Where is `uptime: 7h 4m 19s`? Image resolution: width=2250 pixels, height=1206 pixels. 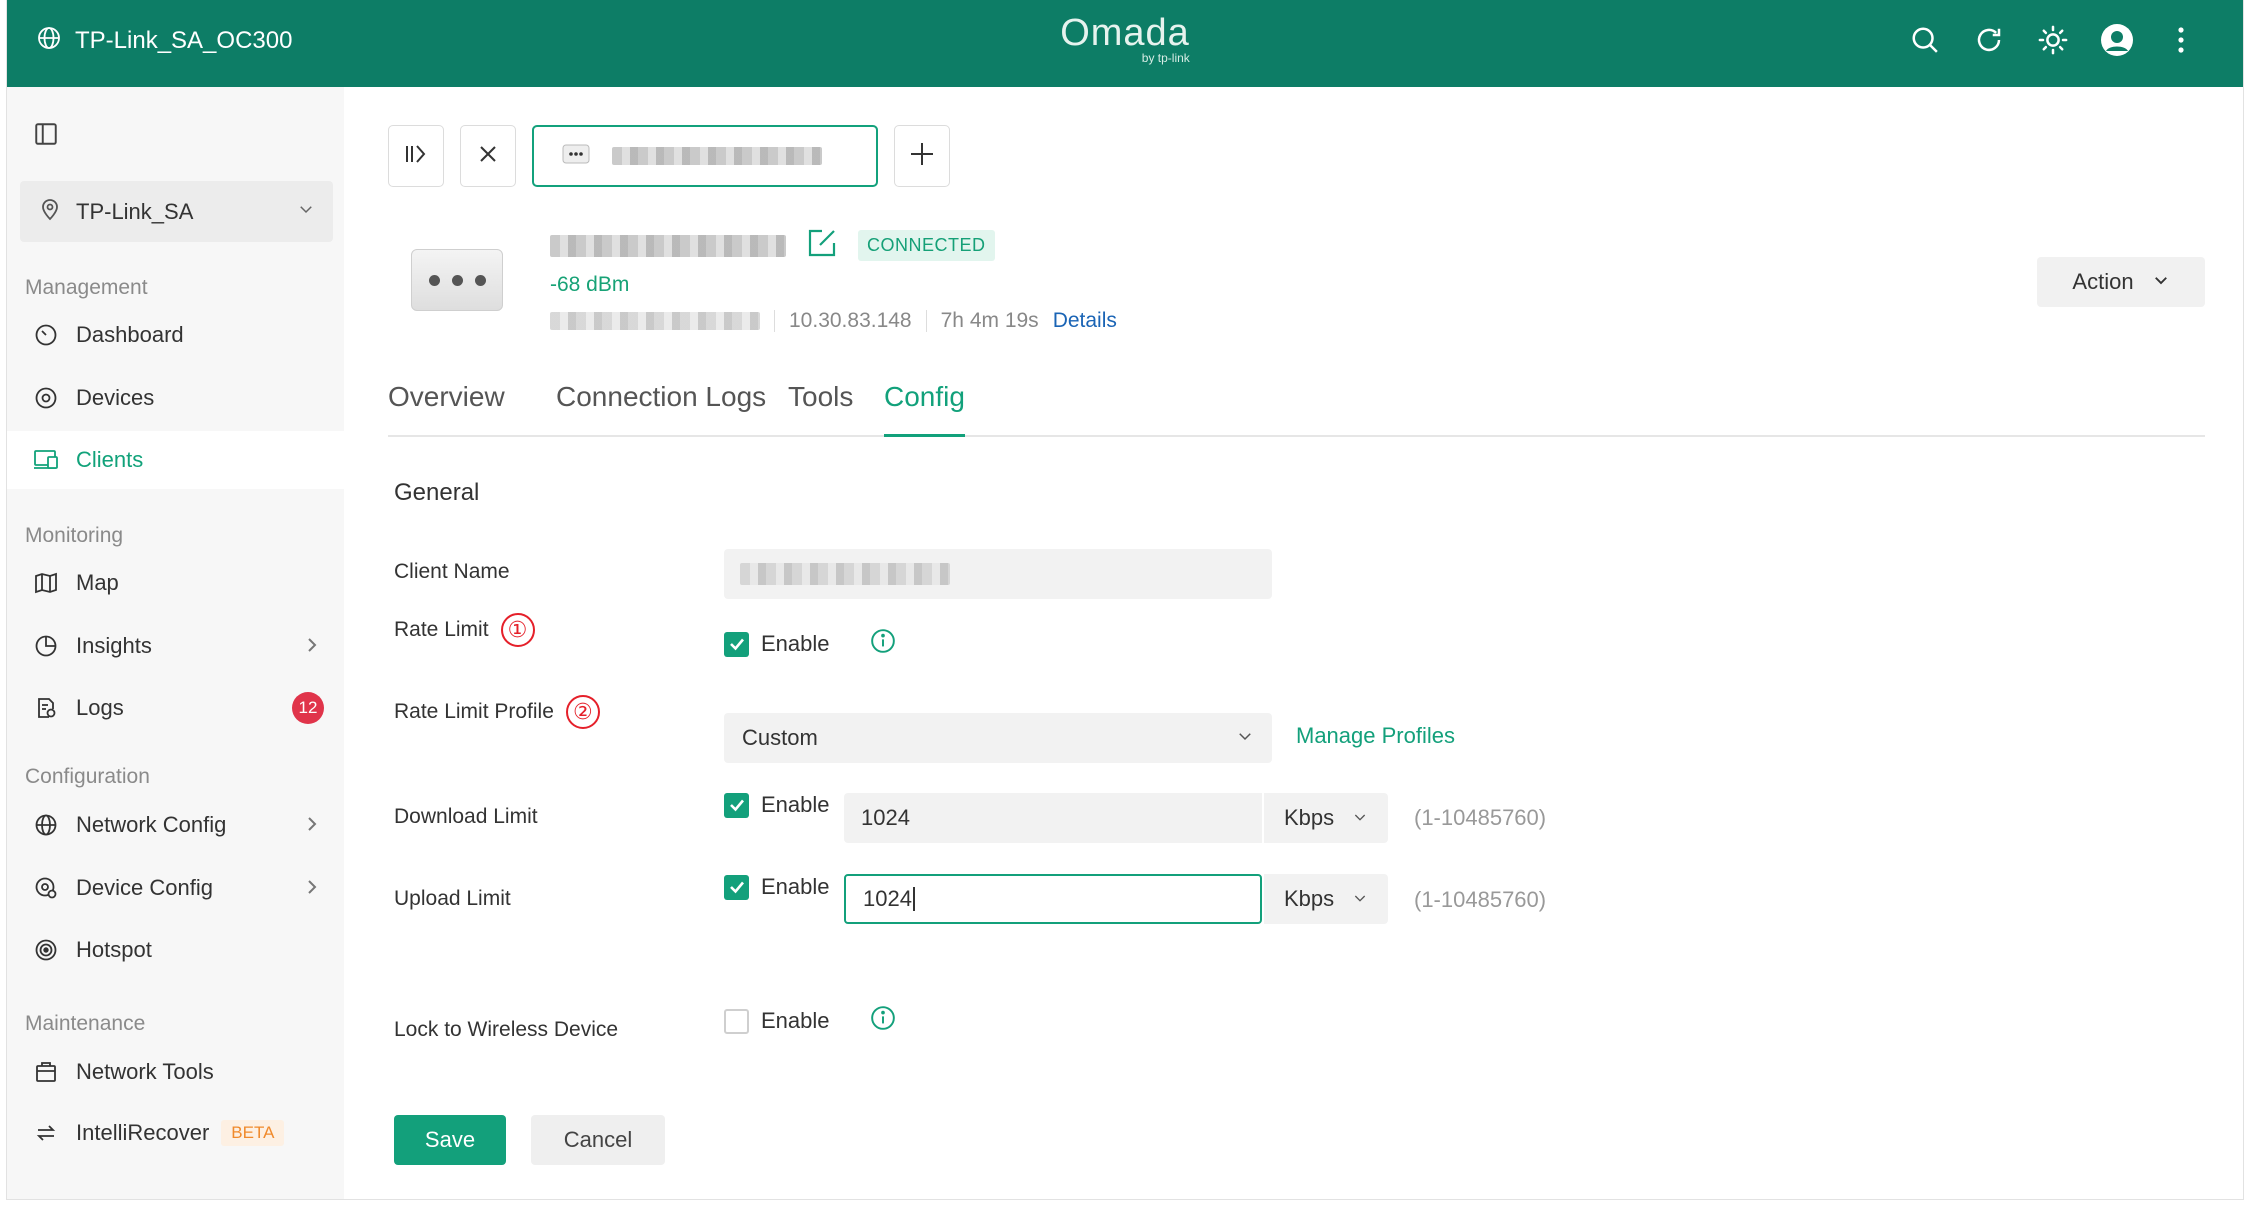 uptime: 7h 4m 19s is located at coordinates (989, 320).